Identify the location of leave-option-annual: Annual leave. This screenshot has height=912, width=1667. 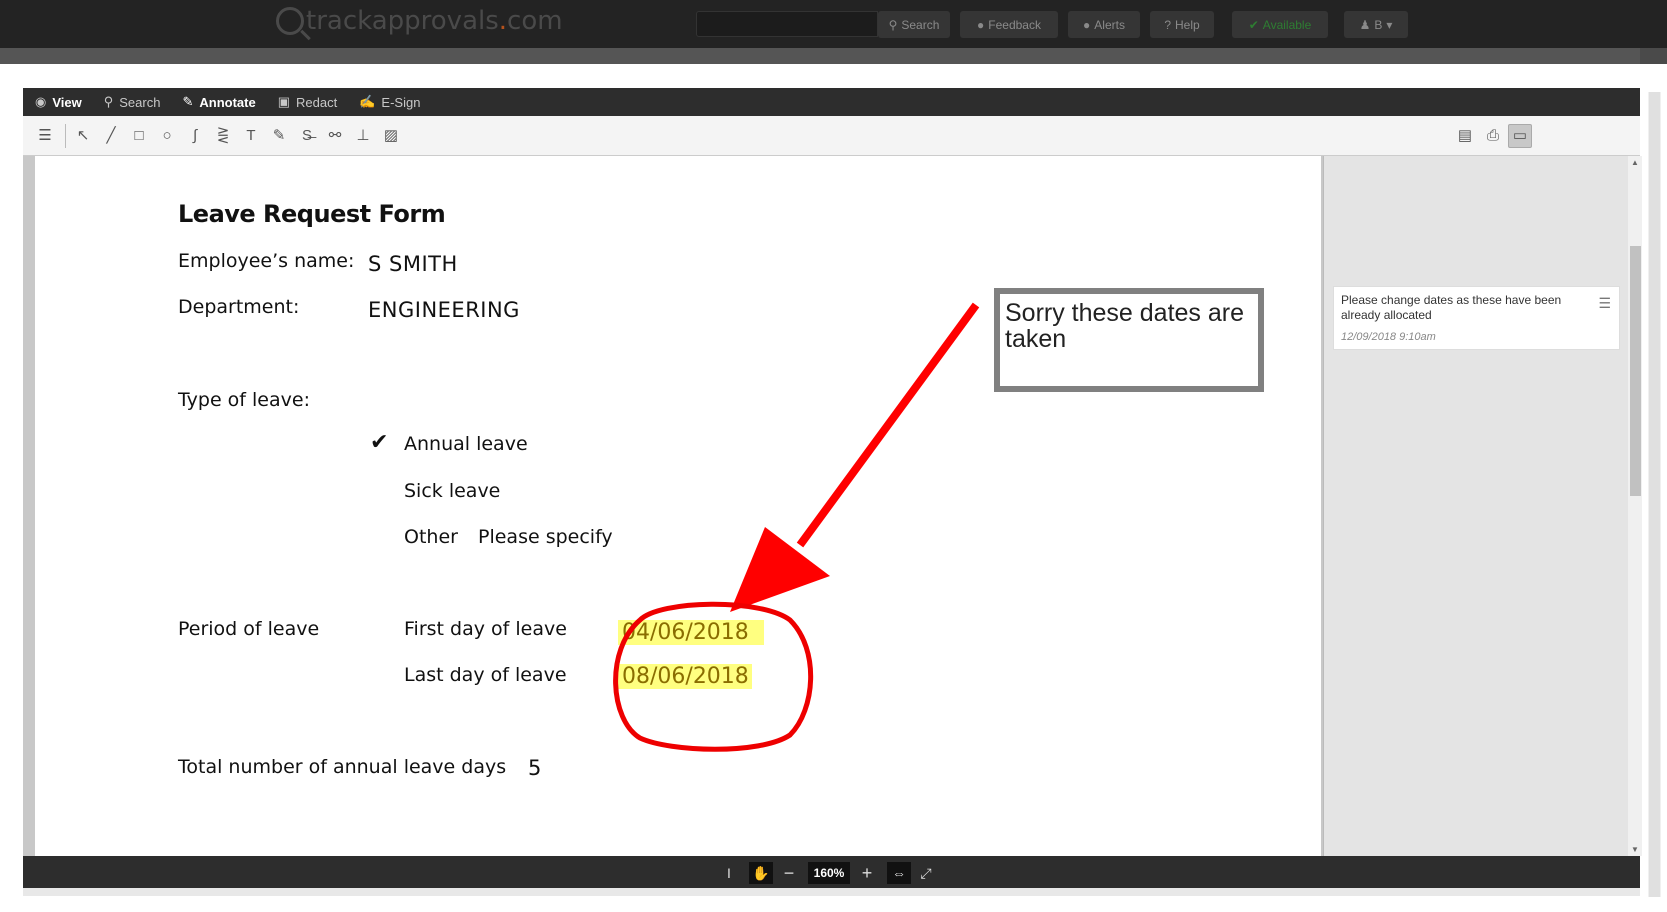
(466, 444).